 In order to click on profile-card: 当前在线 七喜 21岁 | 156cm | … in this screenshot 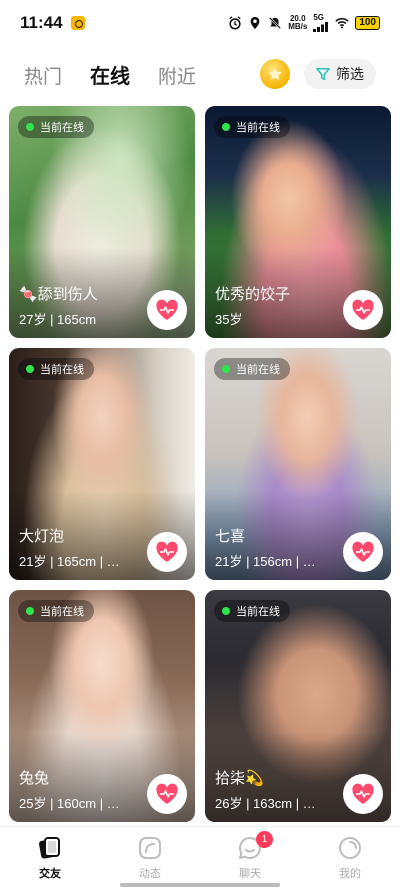, I will do `click(298, 464)`.